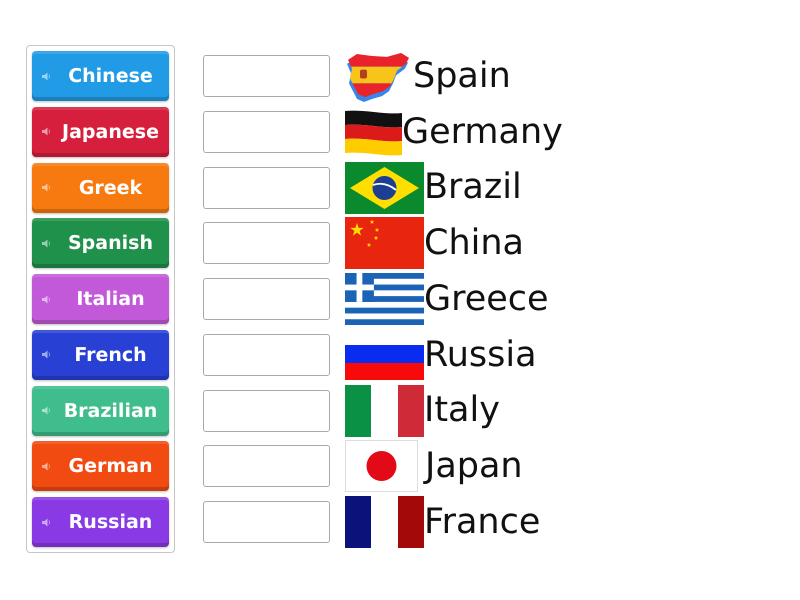 The height and width of the screenshot is (600, 800). What do you see at coordinates (384, 410) in the screenshot?
I see `italy-flag-icon` at bounding box center [384, 410].